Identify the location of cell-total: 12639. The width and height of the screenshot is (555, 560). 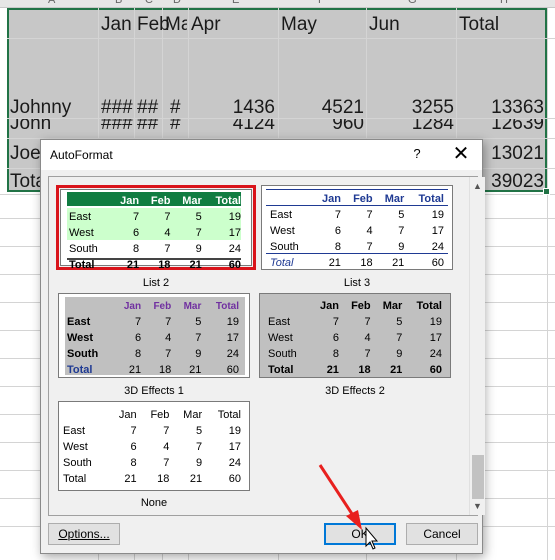
(501, 126).